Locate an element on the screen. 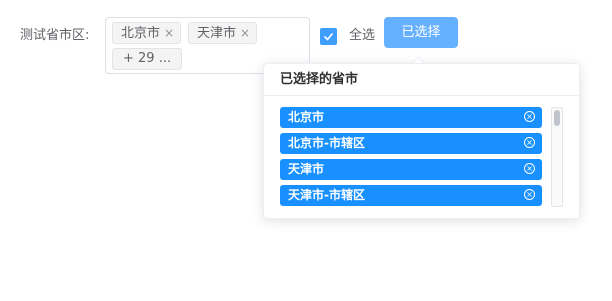 The height and width of the screenshot is (301, 612). selected-list: 北京市 × 北京市-市辖区 × 天津市 × 天津市-市辖区 × is located at coordinates (411, 159).